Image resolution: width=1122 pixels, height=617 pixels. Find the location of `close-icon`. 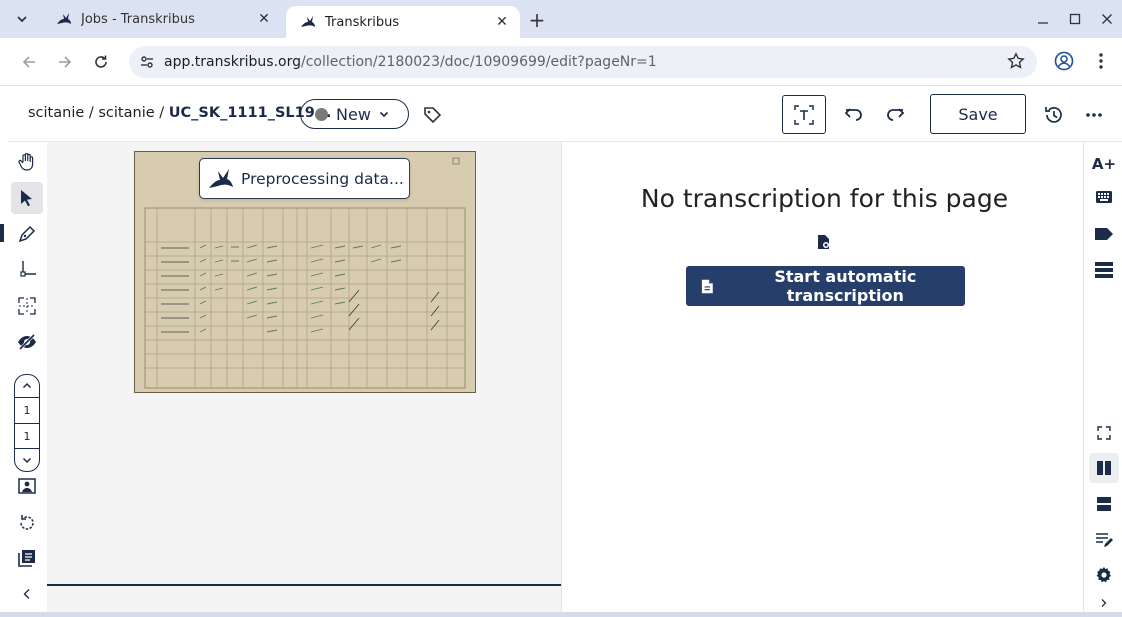

close-icon is located at coordinates (1107, 19).